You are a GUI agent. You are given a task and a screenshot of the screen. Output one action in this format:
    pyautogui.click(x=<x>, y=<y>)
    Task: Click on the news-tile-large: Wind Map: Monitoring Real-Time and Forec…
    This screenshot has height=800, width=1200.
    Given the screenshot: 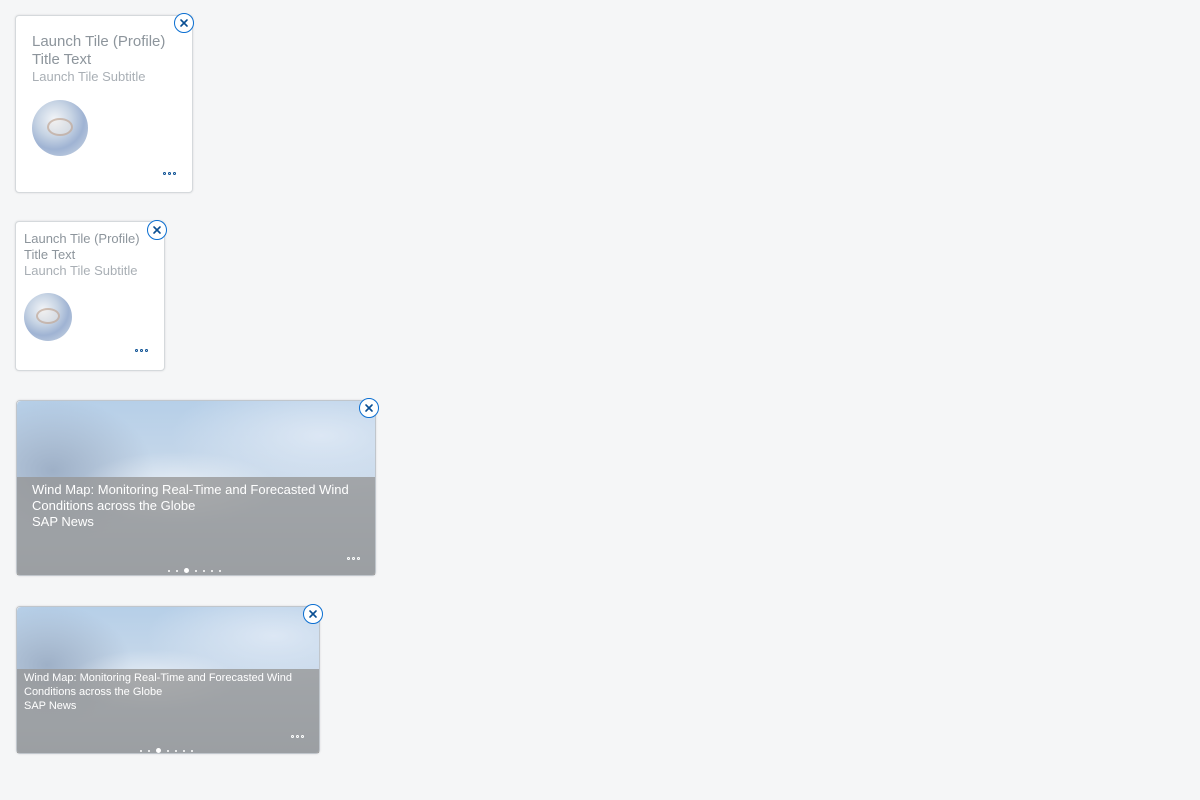 What is the action you would take?
    pyautogui.click(x=197, y=487)
    